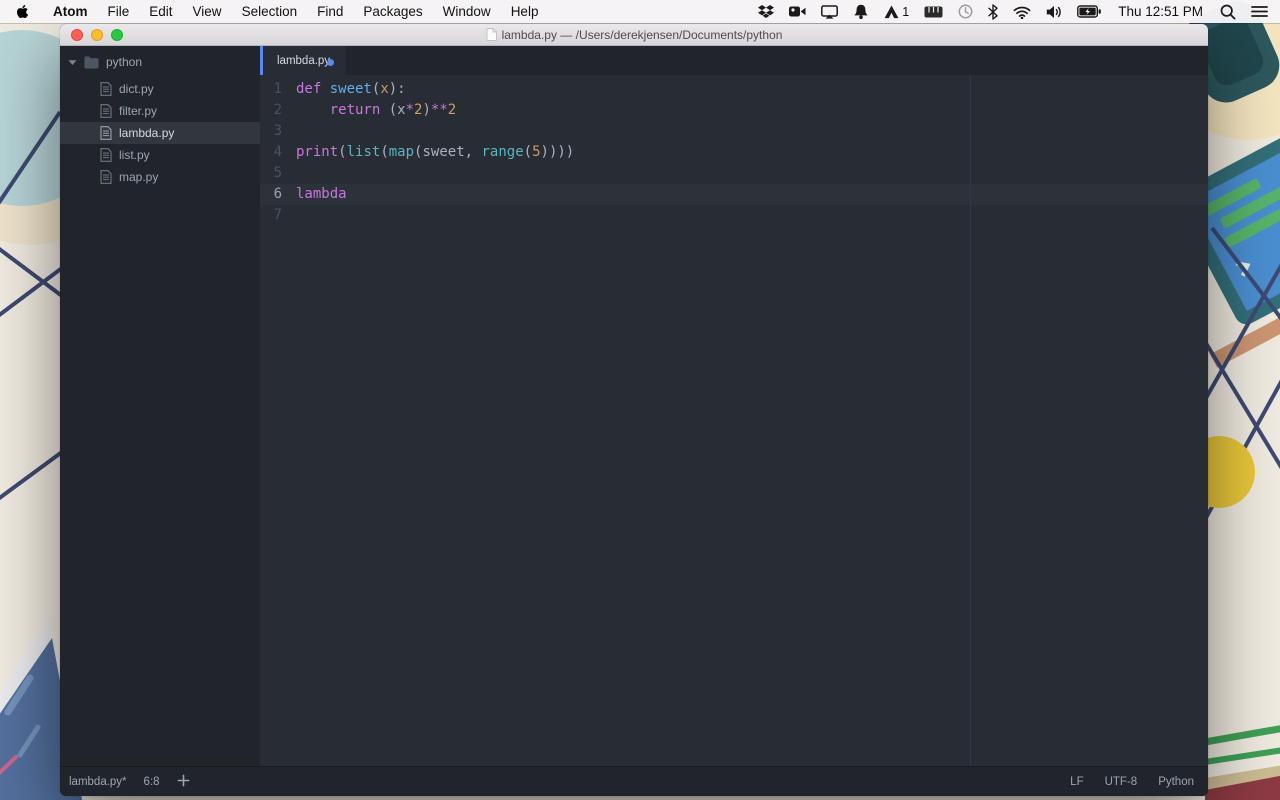 The image size is (1280, 800). Describe the element at coordinates (77, 34) in the screenshot. I see `close-button` at that location.